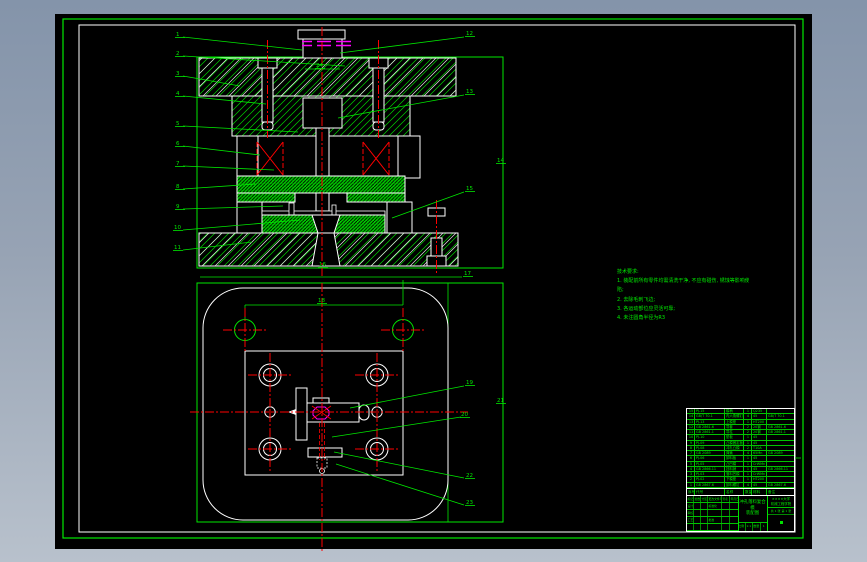  Describe the element at coordinates (715, 506) in the screenshot. I see `signature-cell: 标准化` at that location.